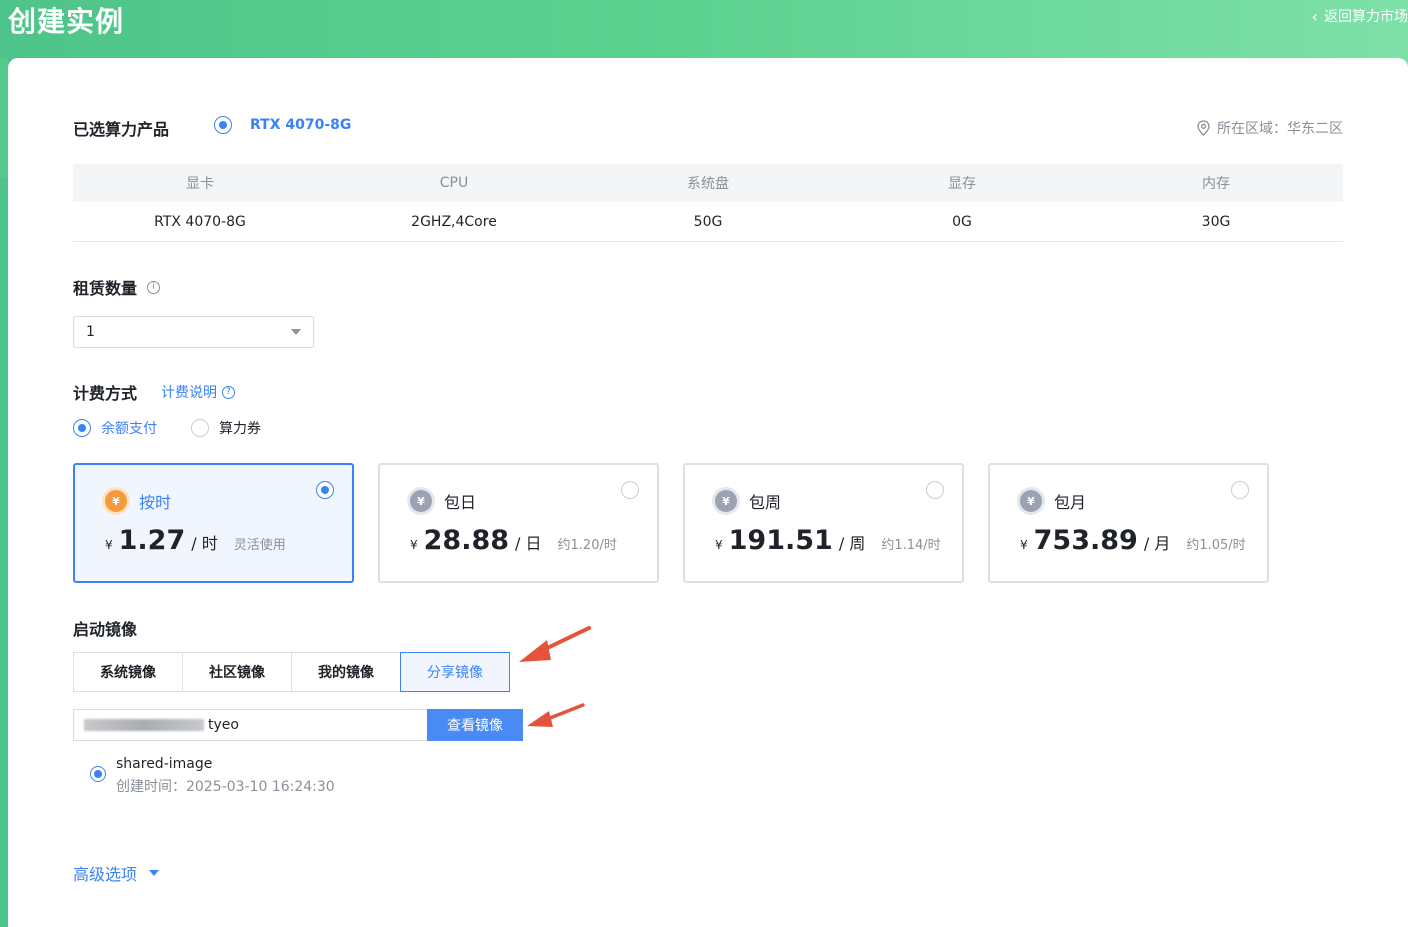 The height and width of the screenshot is (927, 1408). I want to click on table-row: RTX 4070-8G 2GHZ,4Core 50G 0G 30G, so click(708, 222).